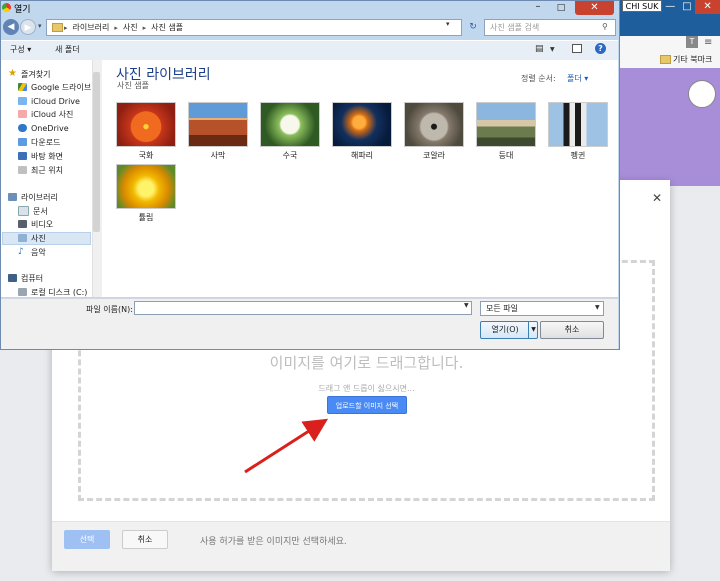 The width and height of the screenshot is (720, 581). I want to click on documents-icon, so click(23, 211).